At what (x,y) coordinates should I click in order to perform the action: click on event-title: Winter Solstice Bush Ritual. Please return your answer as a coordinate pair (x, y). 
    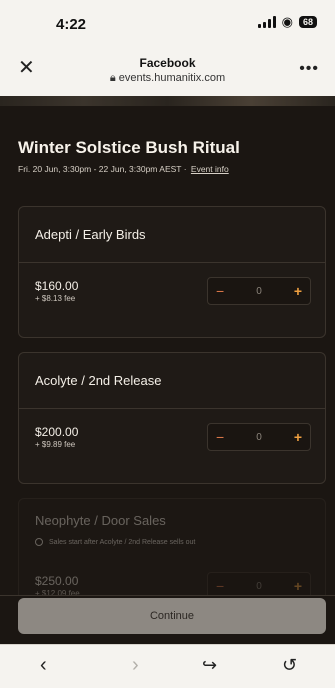
    Looking at the image, I should click on (129, 147).